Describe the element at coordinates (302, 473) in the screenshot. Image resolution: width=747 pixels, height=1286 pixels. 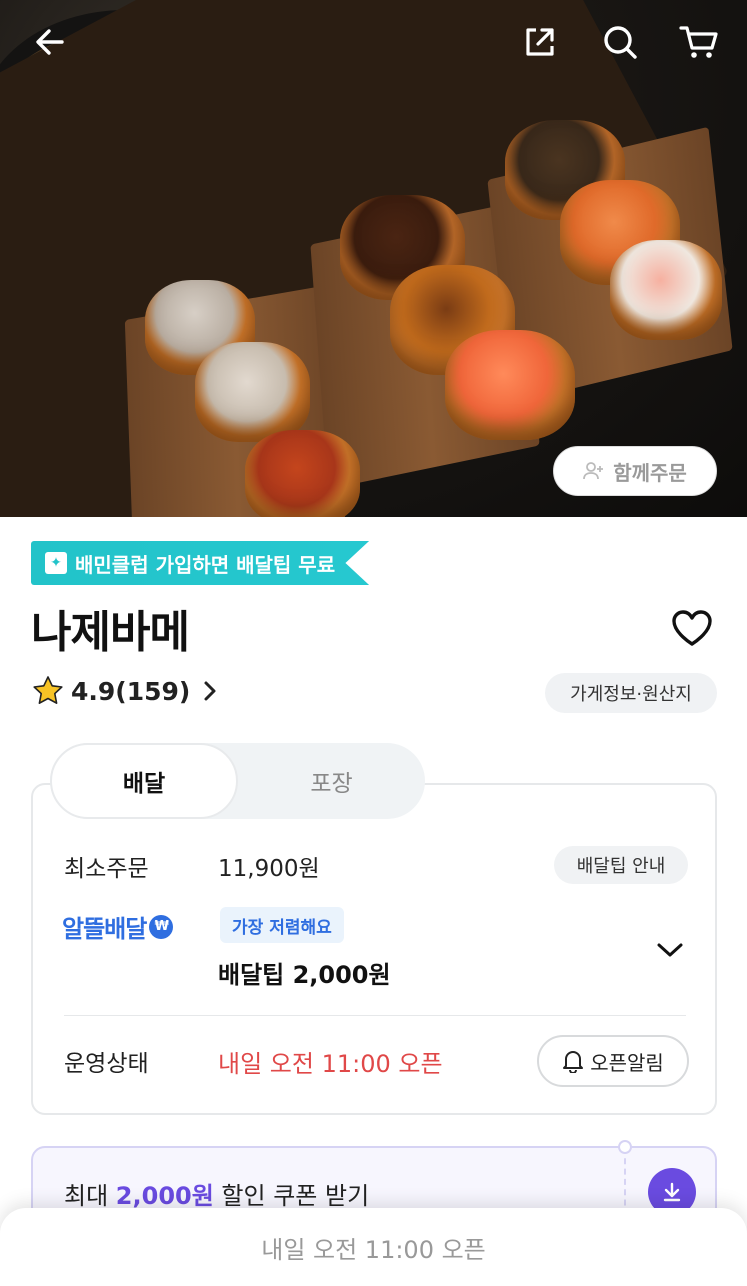
I see `sushi-spicy` at that location.